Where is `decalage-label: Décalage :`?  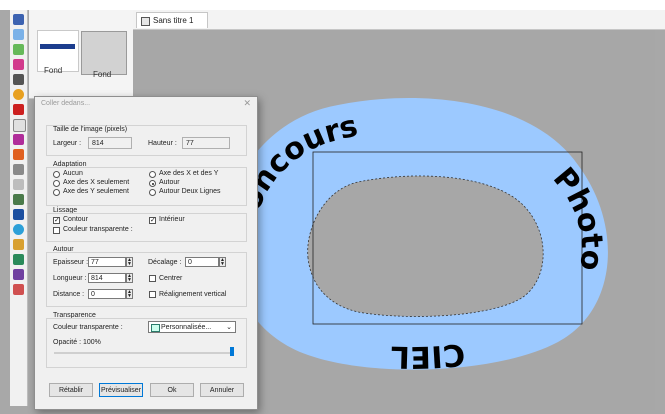
decalage-label: Décalage : is located at coordinates (165, 262).